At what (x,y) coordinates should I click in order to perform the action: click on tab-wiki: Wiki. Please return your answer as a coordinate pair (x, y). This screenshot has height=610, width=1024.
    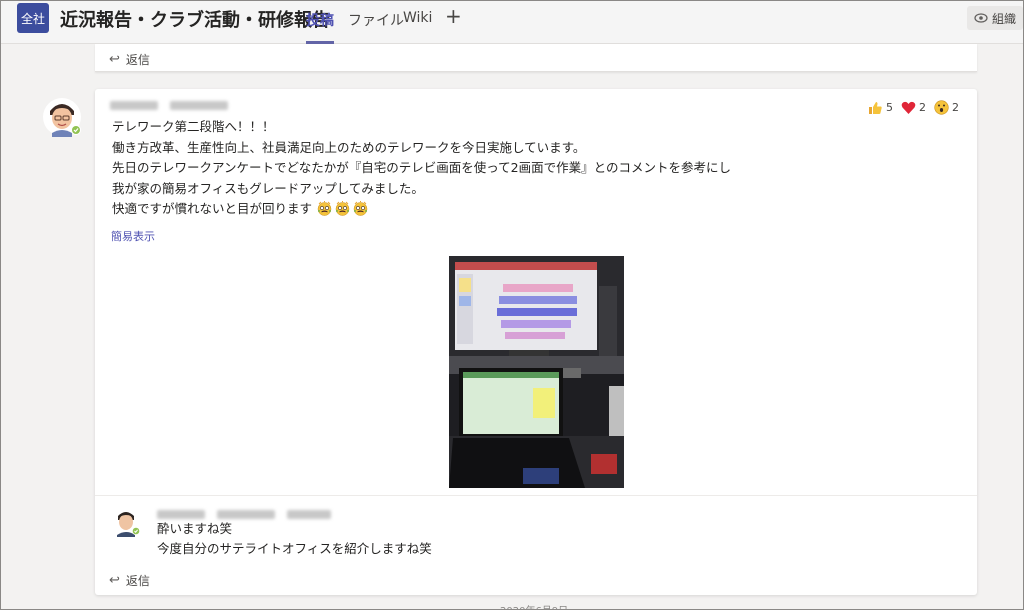
    Looking at the image, I should click on (417, 18).